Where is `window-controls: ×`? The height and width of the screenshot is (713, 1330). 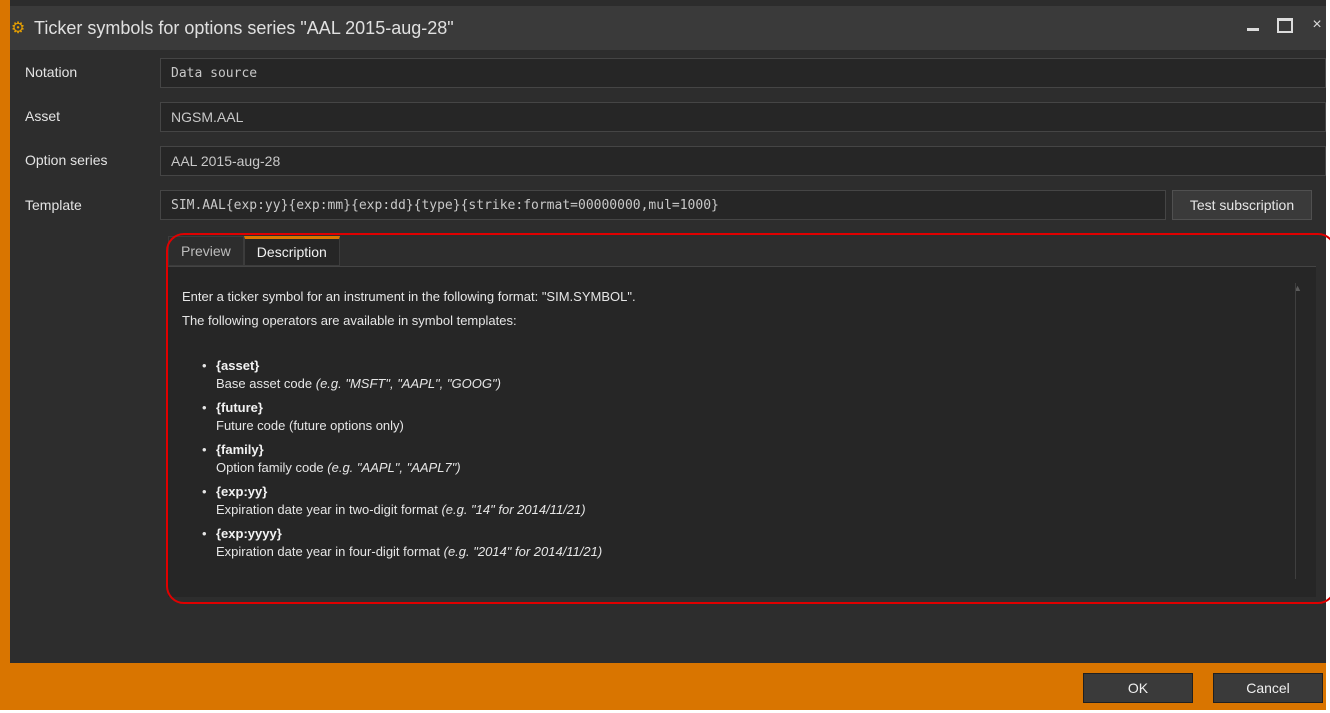 window-controls: × is located at coordinates (1285, 25).